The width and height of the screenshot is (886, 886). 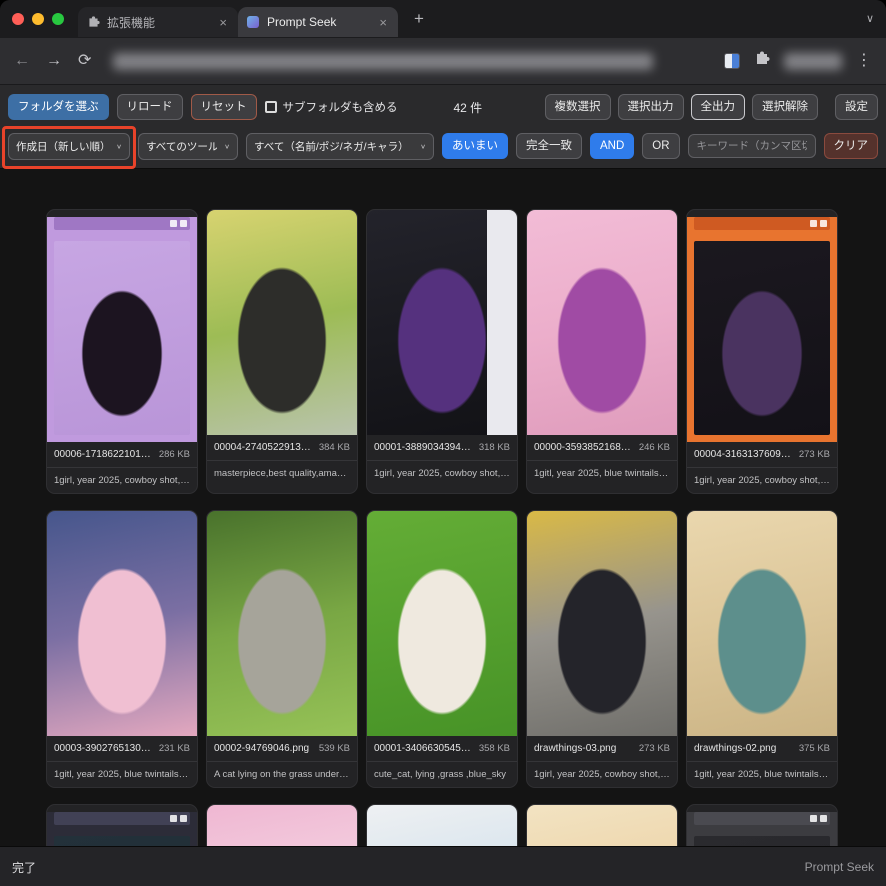 I want to click on file-name: drawthings-03.png, so click(x=575, y=748).